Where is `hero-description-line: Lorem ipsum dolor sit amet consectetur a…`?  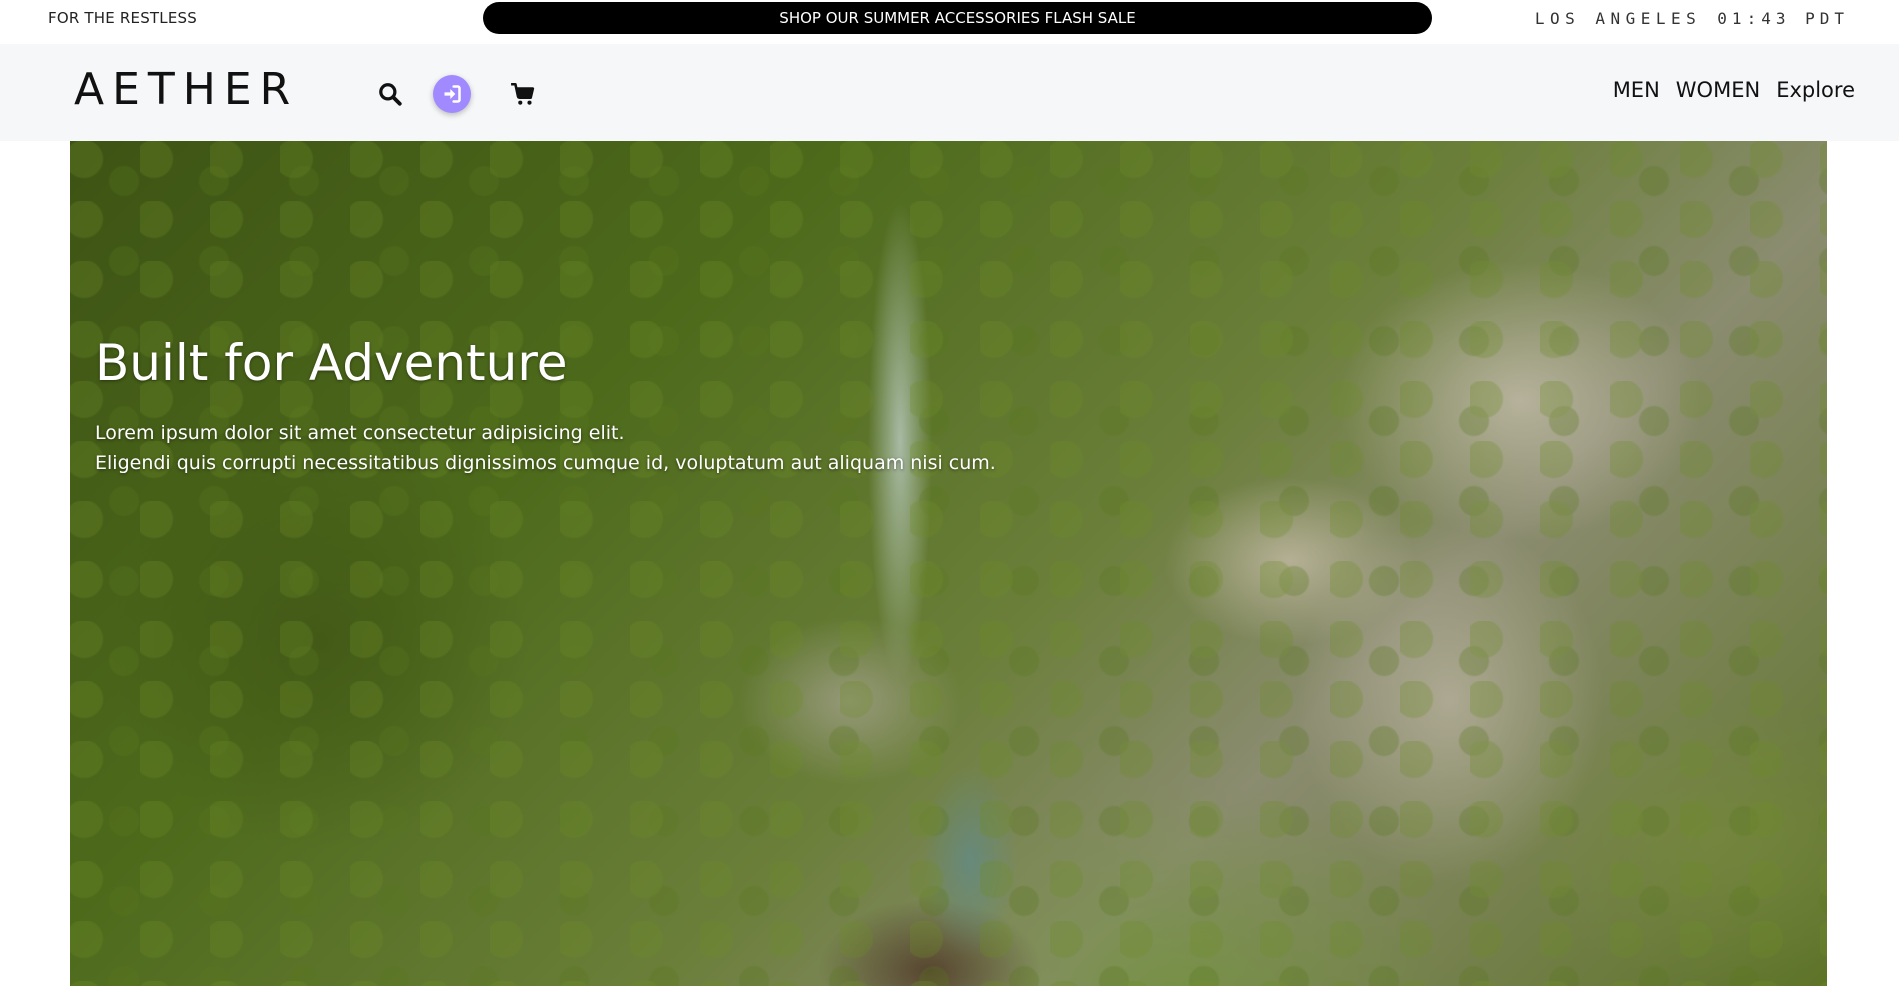 hero-description-line: Lorem ipsum dolor sit amet consectetur a… is located at coordinates (360, 433).